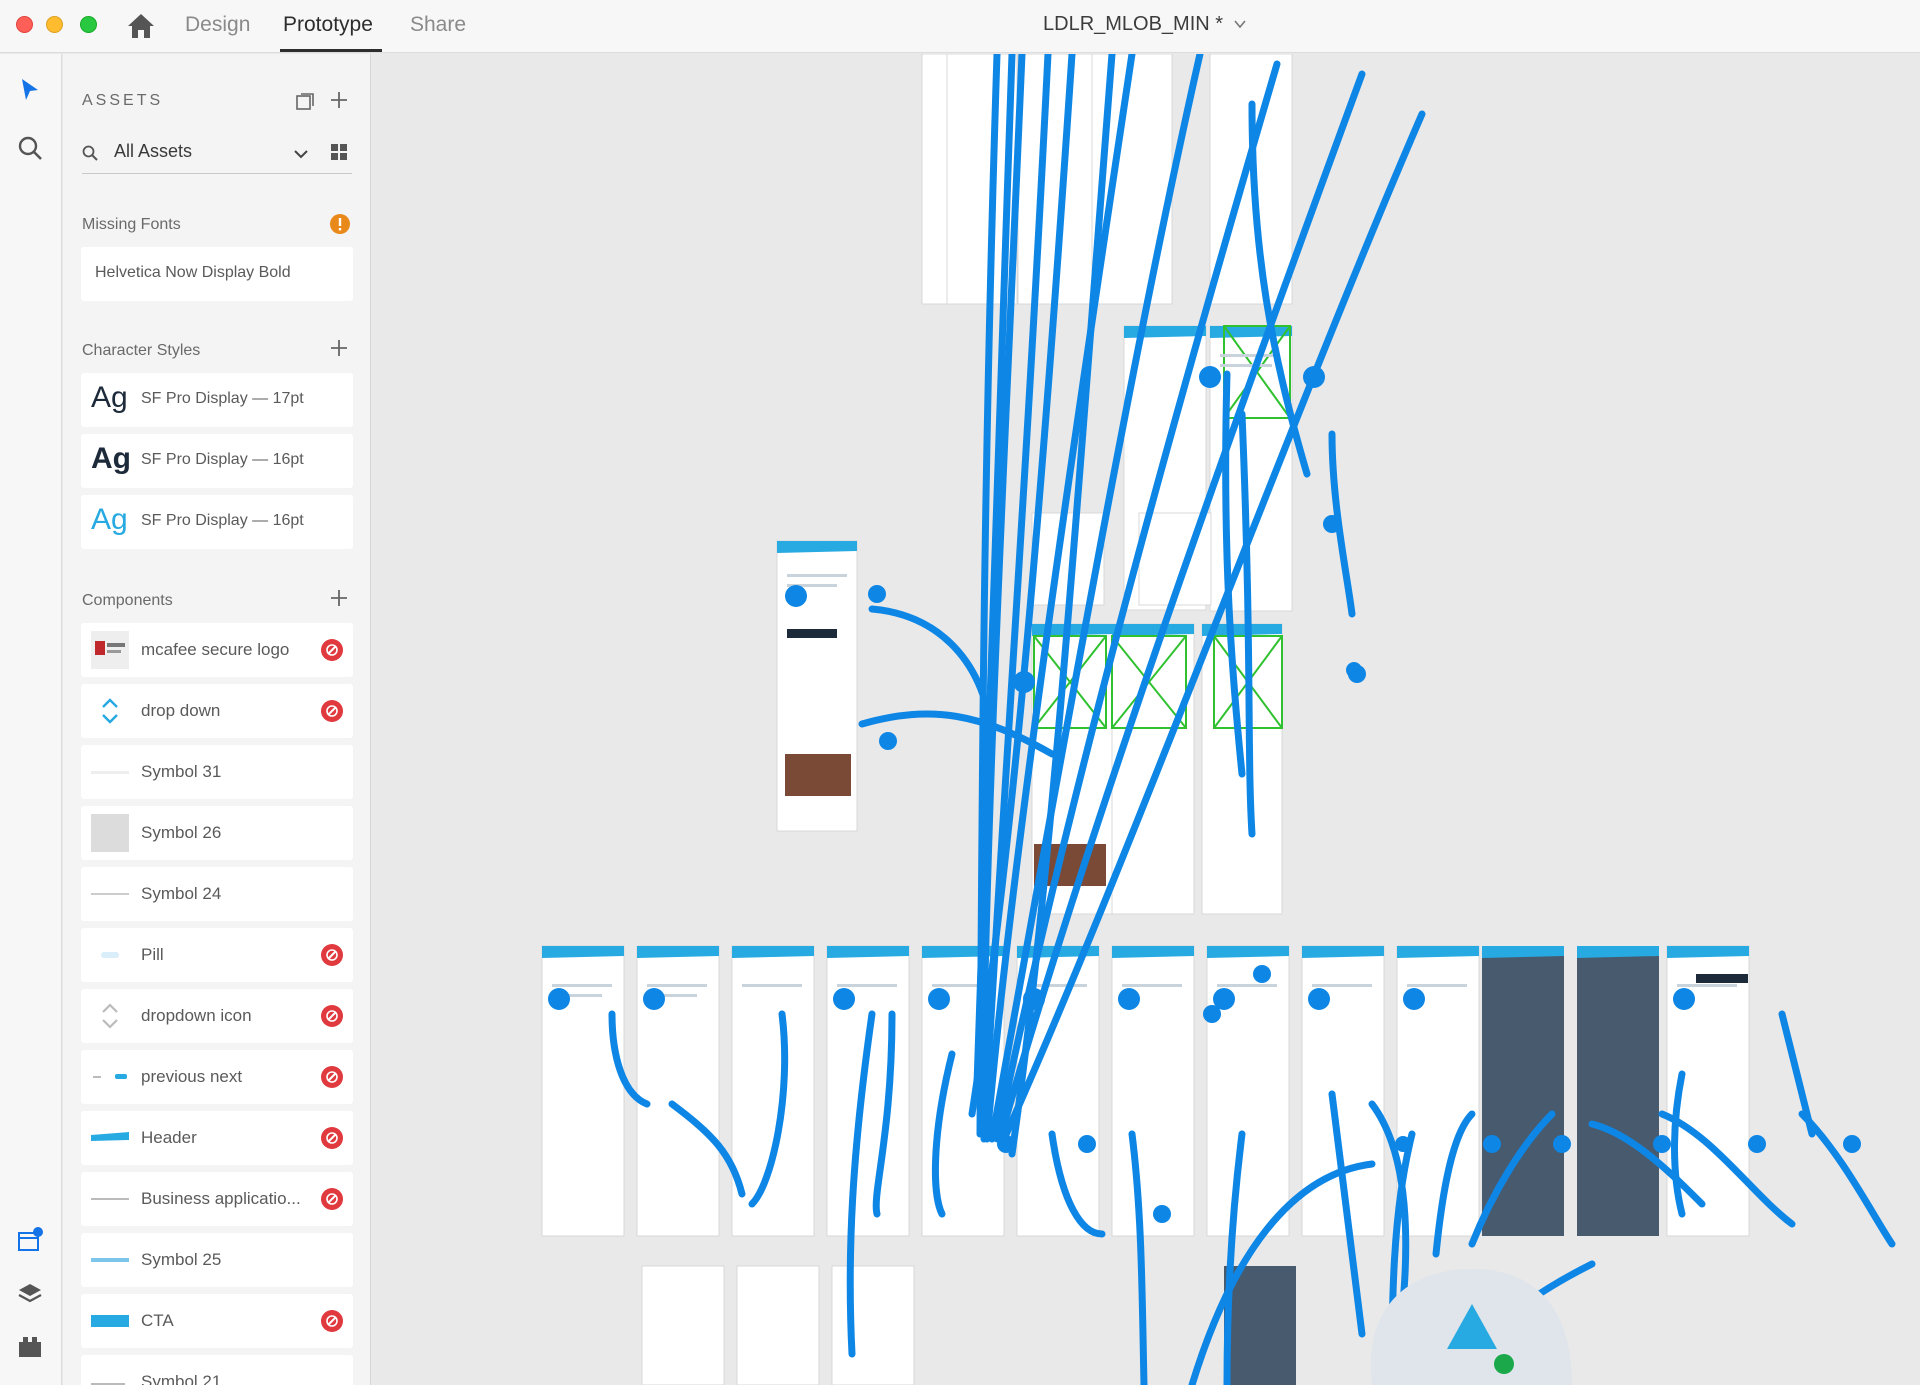 This screenshot has width=1920, height=1385. Describe the element at coordinates (339, 100) in the screenshot. I see `add-asset-icon` at that location.